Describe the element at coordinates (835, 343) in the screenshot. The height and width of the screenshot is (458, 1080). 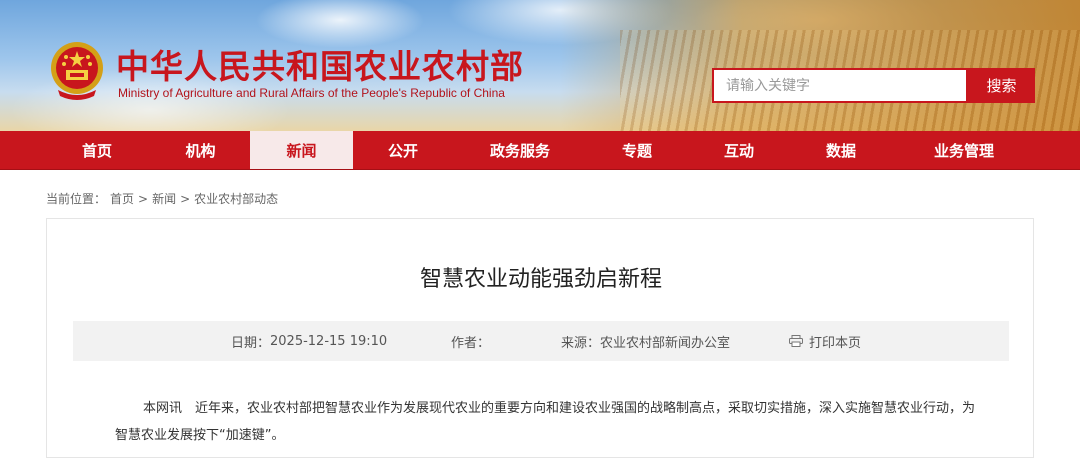
I see `print-label: 打印本页` at that location.